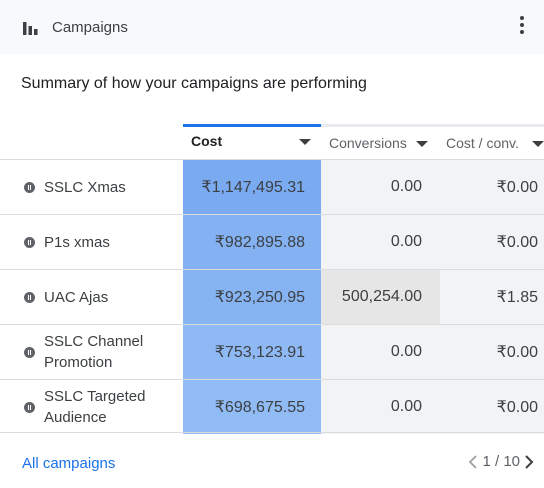 This screenshot has height=488, width=544. What do you see at coordinates (207, 141) in the screenshot?
I see `column-label: Cost` at bounding box center [207, 141].